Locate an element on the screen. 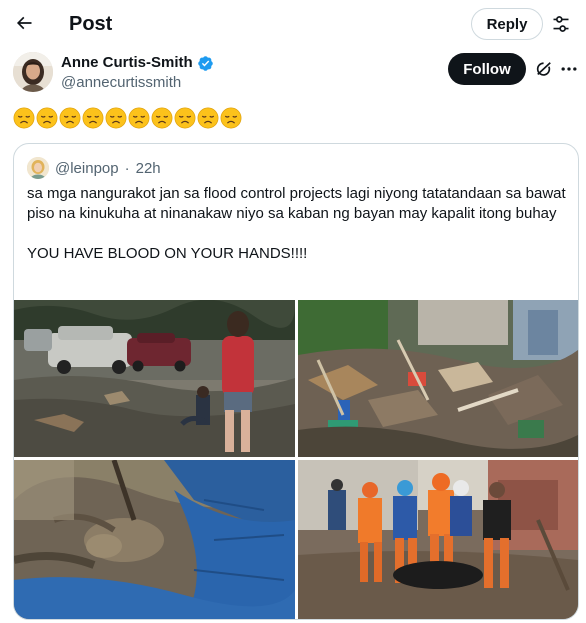 The height and width of the screenshot is (623, 586). display-name-text: Anne Curtis-Smith is located at coordinates (127, 62).